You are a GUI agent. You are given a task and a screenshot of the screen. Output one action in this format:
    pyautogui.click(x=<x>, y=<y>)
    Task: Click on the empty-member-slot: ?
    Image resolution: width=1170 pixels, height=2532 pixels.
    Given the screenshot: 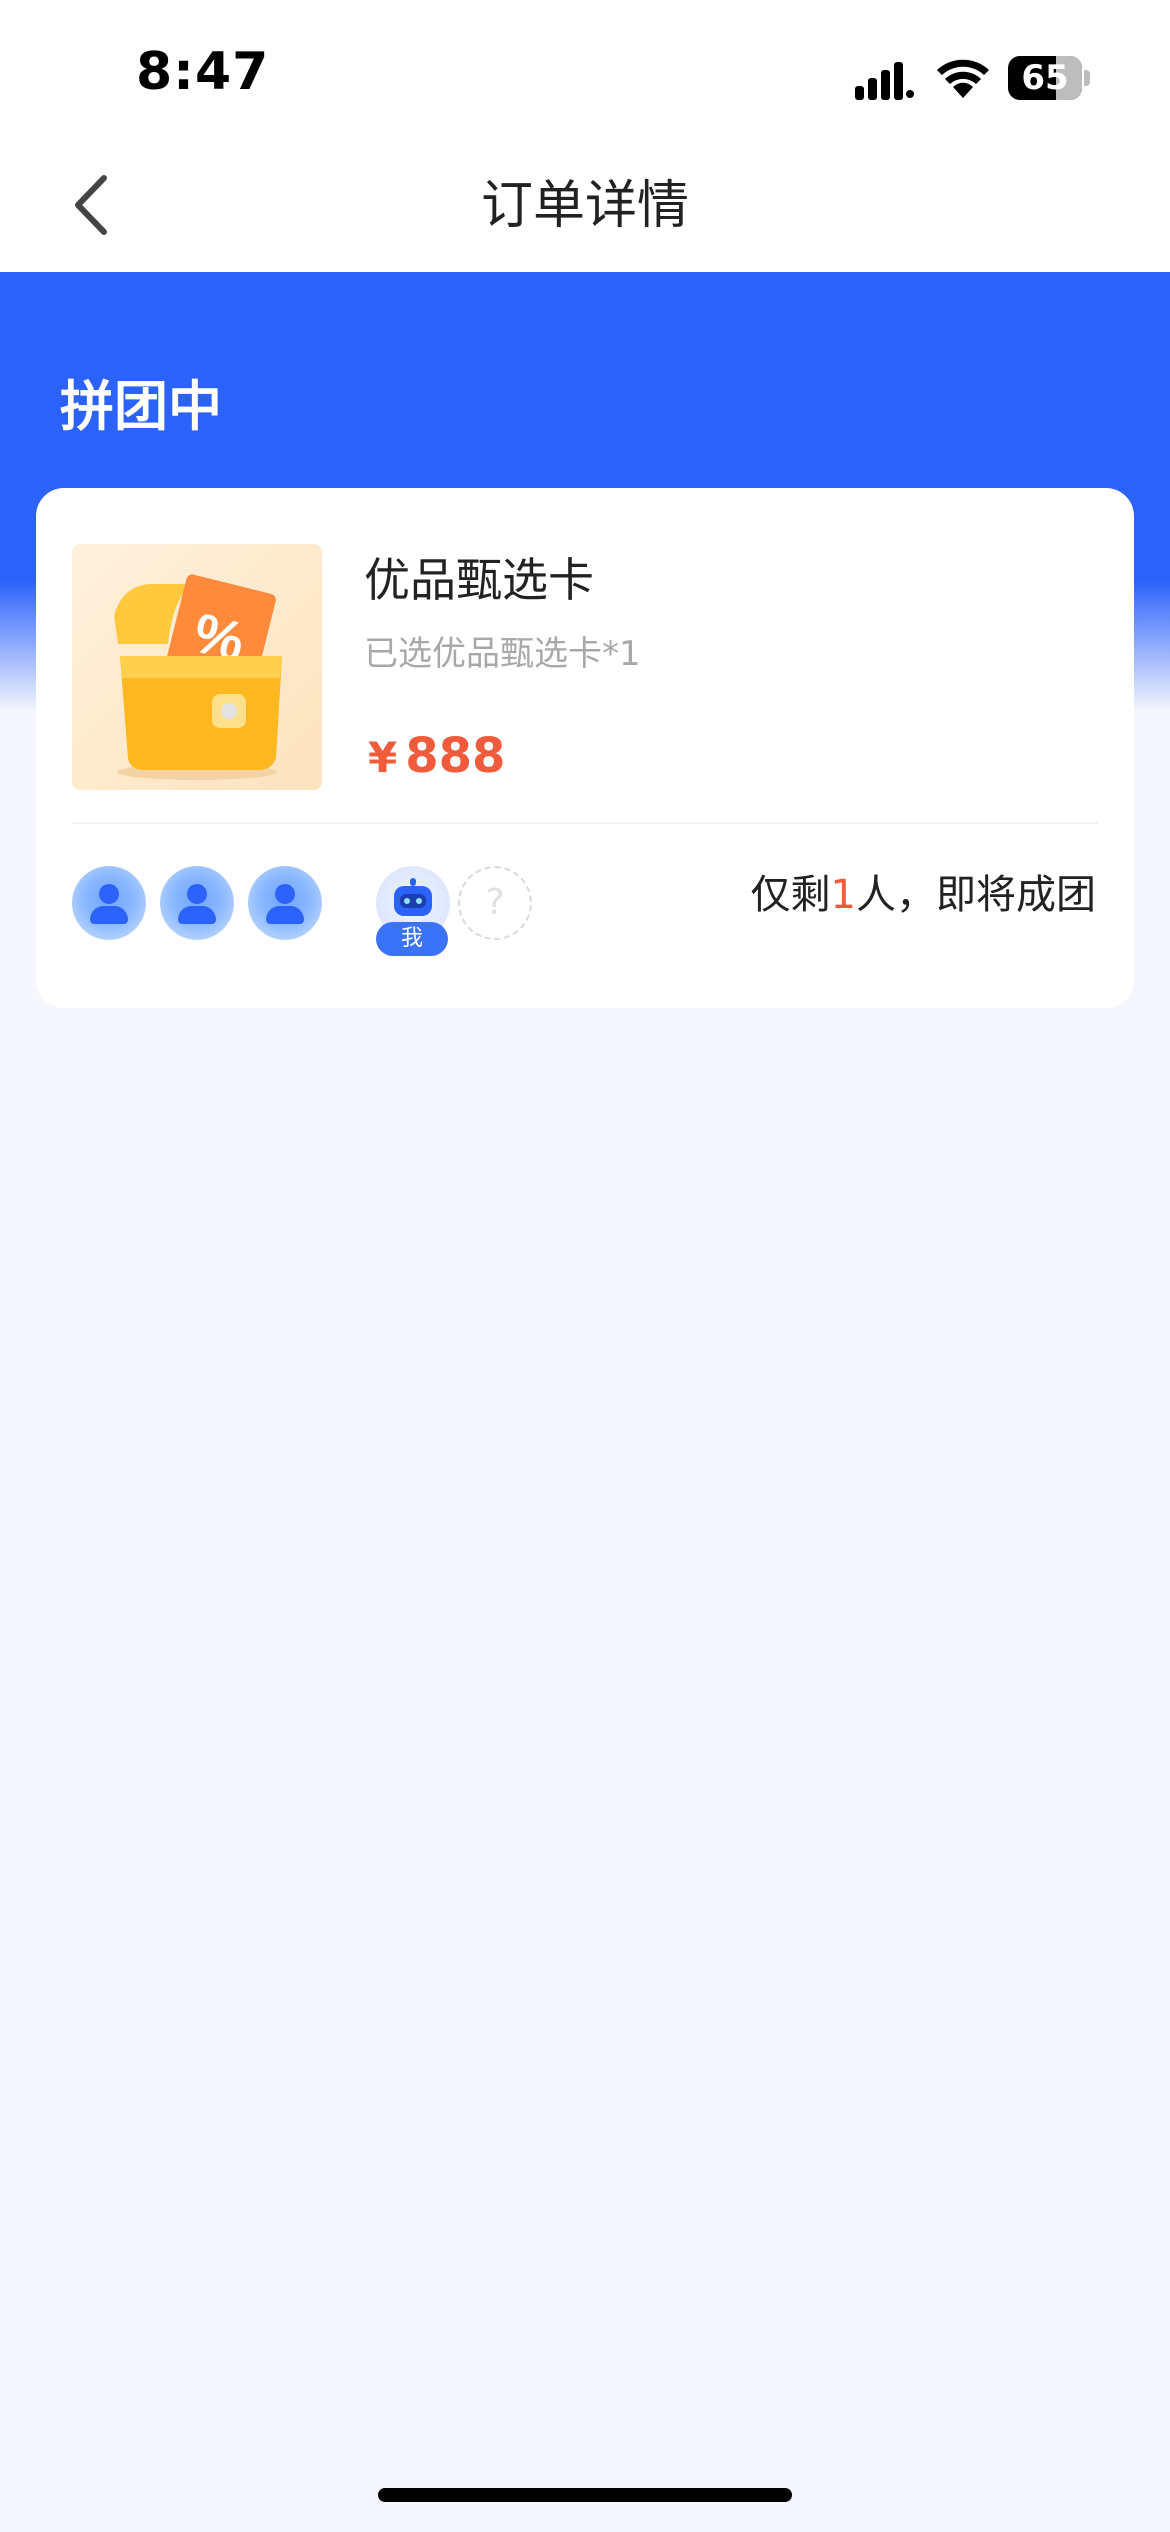 What is the action you would take?
    pyautogui.click(x=495, y=903)
    